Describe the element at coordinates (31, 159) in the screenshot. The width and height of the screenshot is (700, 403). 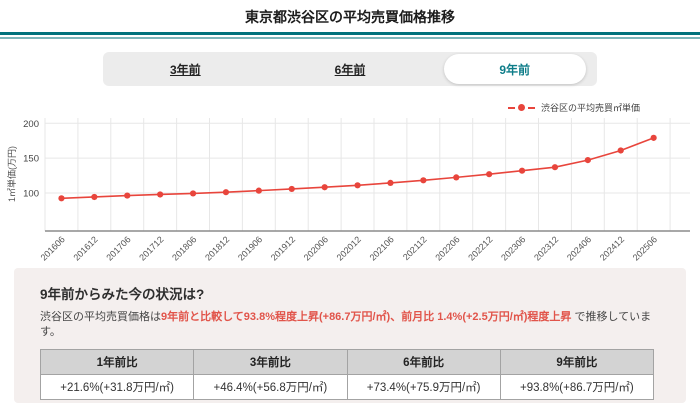
I see `svg-text: 150` at that location.